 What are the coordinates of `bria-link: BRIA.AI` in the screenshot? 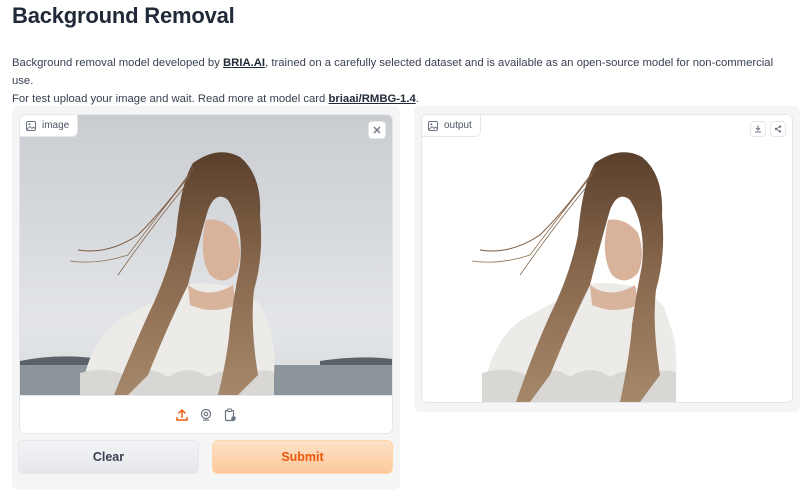 It's located at (244, 63).